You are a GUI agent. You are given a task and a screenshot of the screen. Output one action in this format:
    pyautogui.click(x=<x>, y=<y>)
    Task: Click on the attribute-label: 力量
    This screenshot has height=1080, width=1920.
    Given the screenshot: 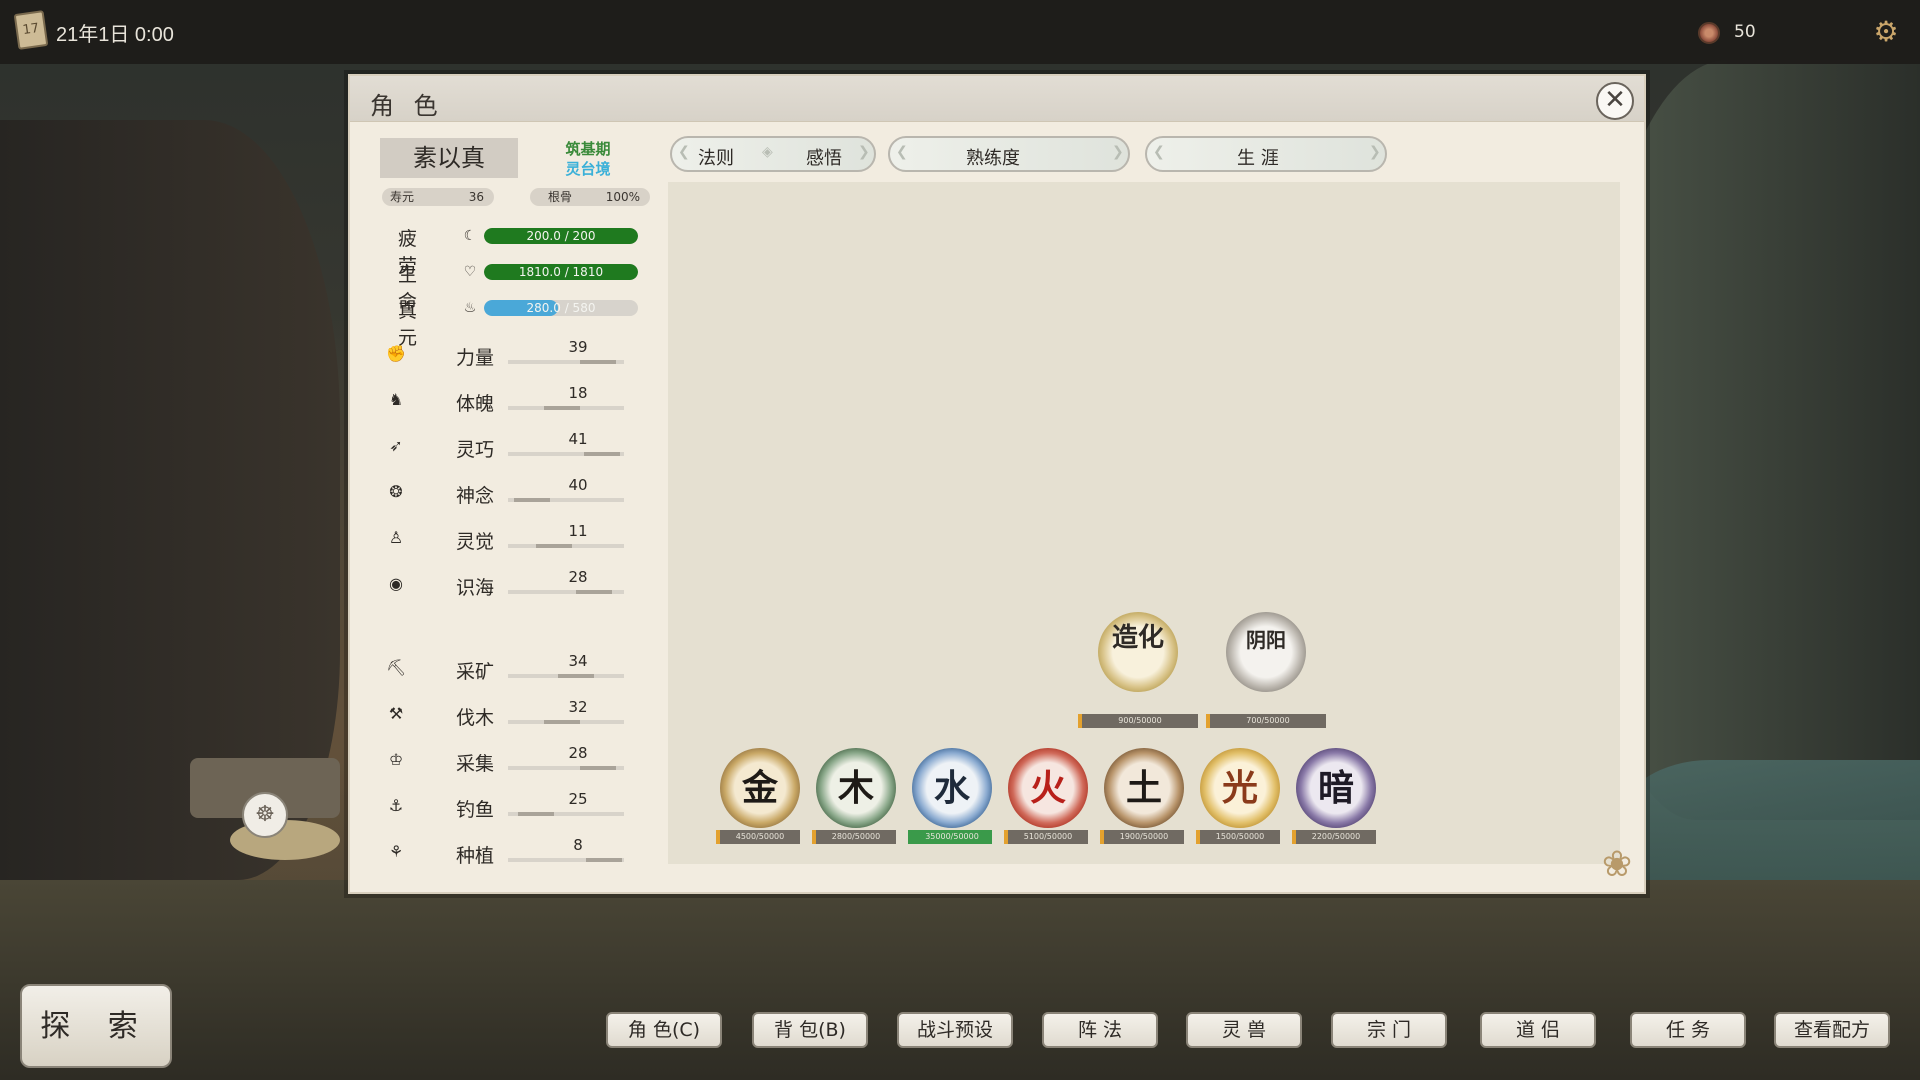 What is the action you would take?
    pyautogui.click(x=475, y=358)
    